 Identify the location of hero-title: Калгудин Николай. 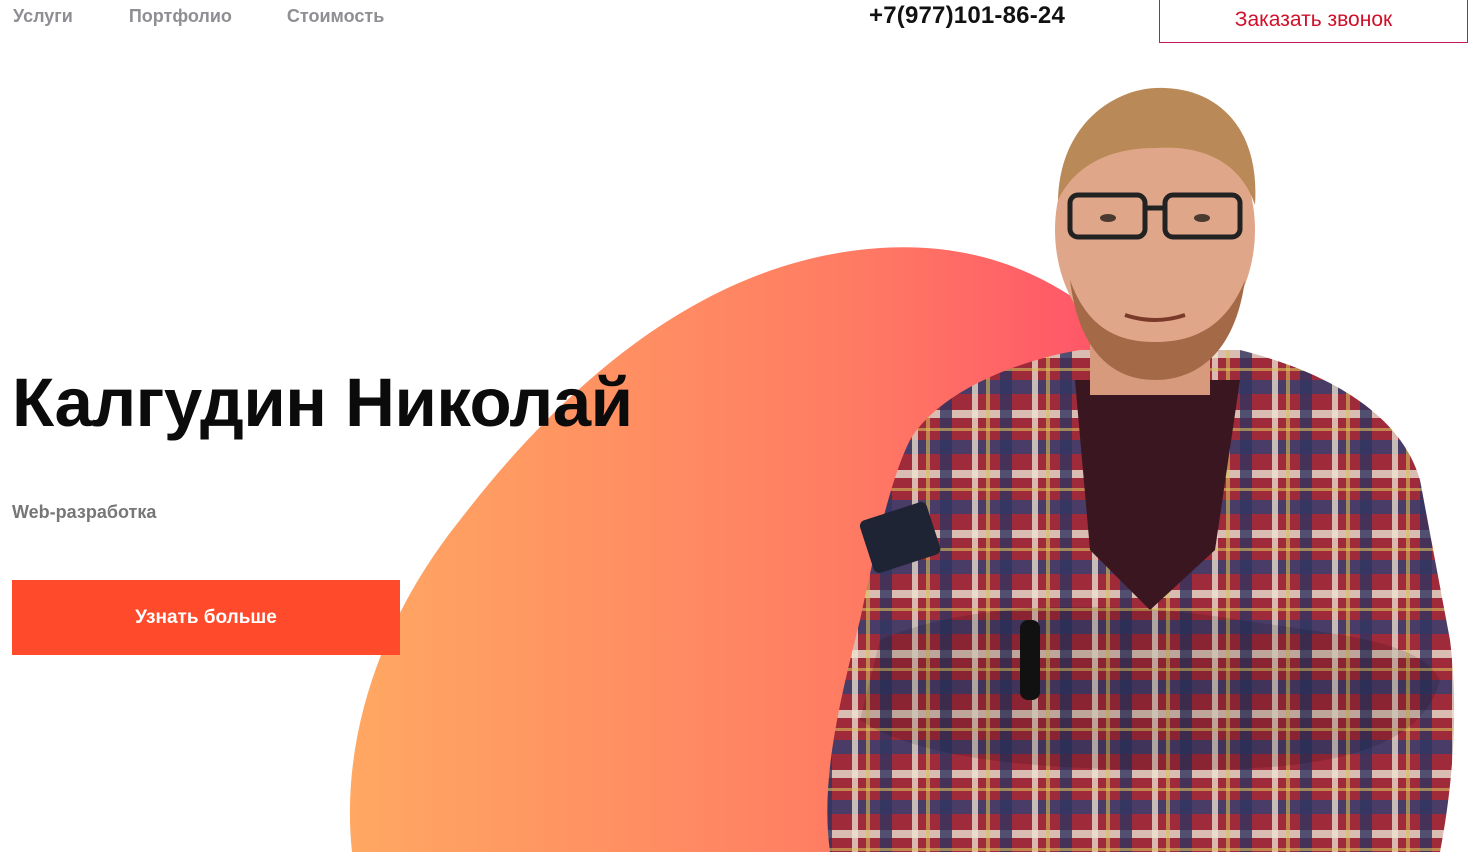
(322, 402).